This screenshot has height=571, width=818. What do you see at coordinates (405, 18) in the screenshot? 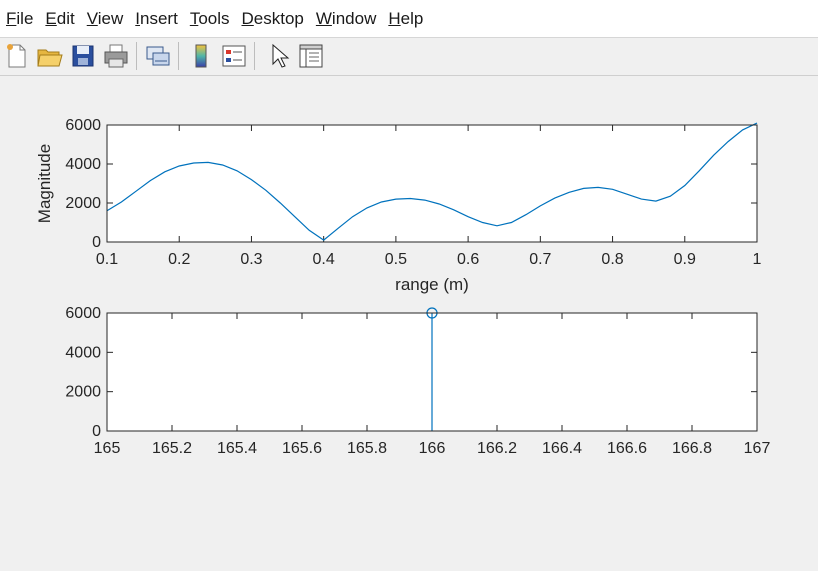
I see `menu-help: Help` at bounding box center [405, 18].